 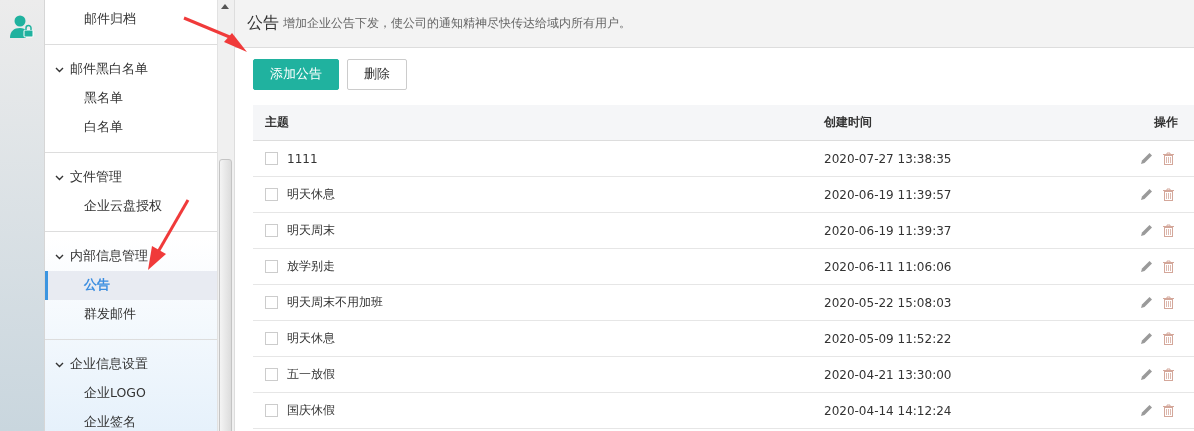 I want to click on column-header: 主题, so click(x=277, y=122).